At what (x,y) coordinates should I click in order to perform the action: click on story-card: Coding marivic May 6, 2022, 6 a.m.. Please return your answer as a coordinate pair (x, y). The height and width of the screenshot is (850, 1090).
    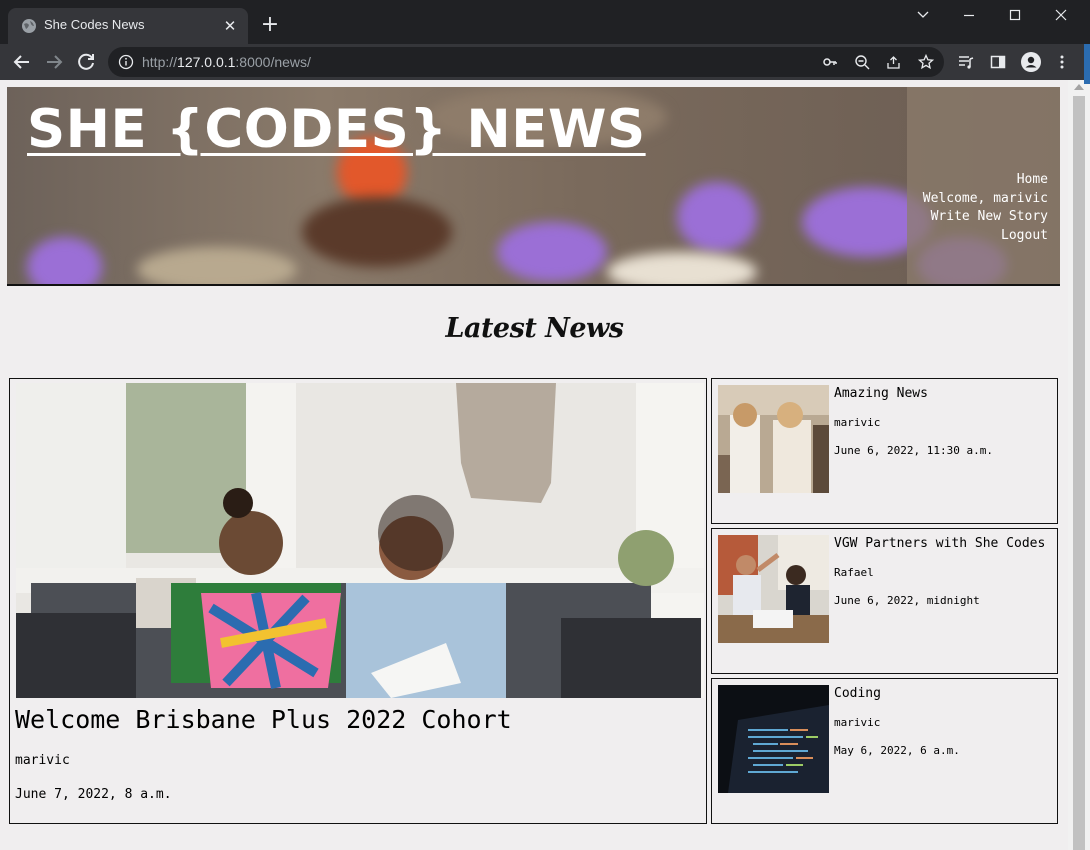
    Looking at the image, I should click on (884, 751).